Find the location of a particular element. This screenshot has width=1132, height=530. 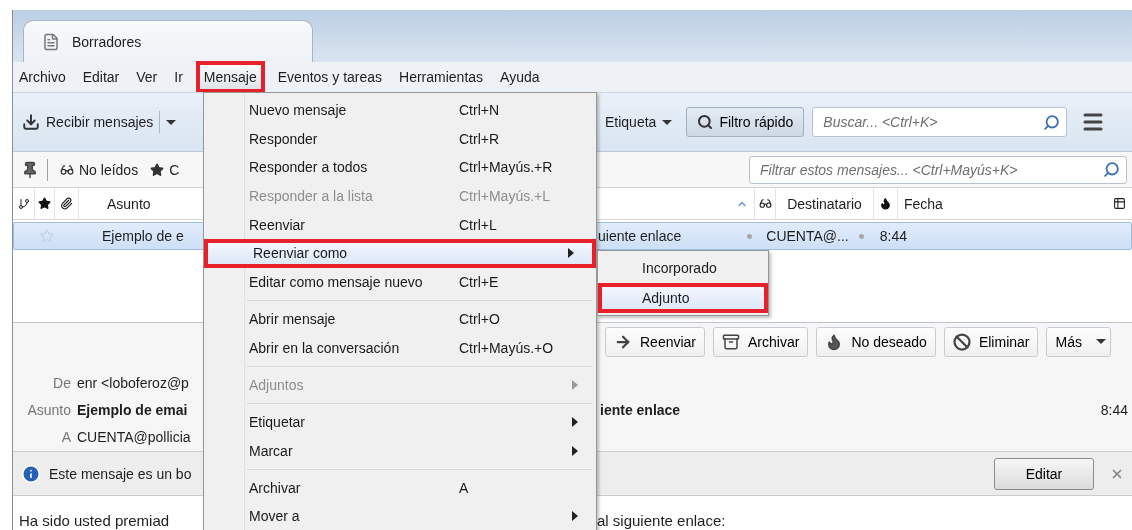

recipient: CUENTA@pollicia is located at coordinates (134, 437).